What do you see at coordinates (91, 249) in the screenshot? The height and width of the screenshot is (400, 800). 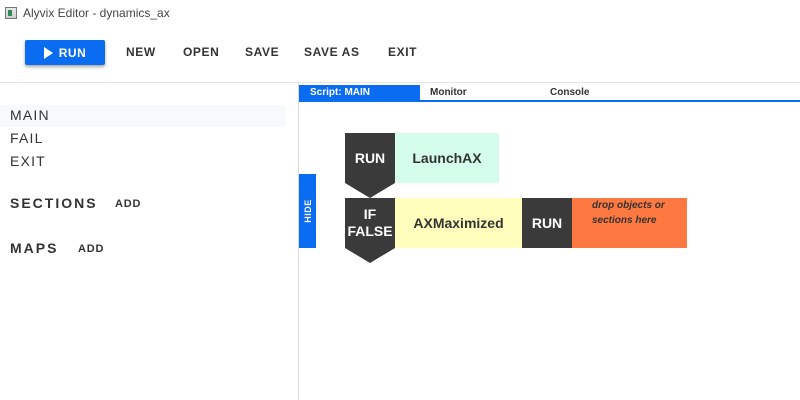 I see `add-map-button: ADD` at bounding box center [91, 249].